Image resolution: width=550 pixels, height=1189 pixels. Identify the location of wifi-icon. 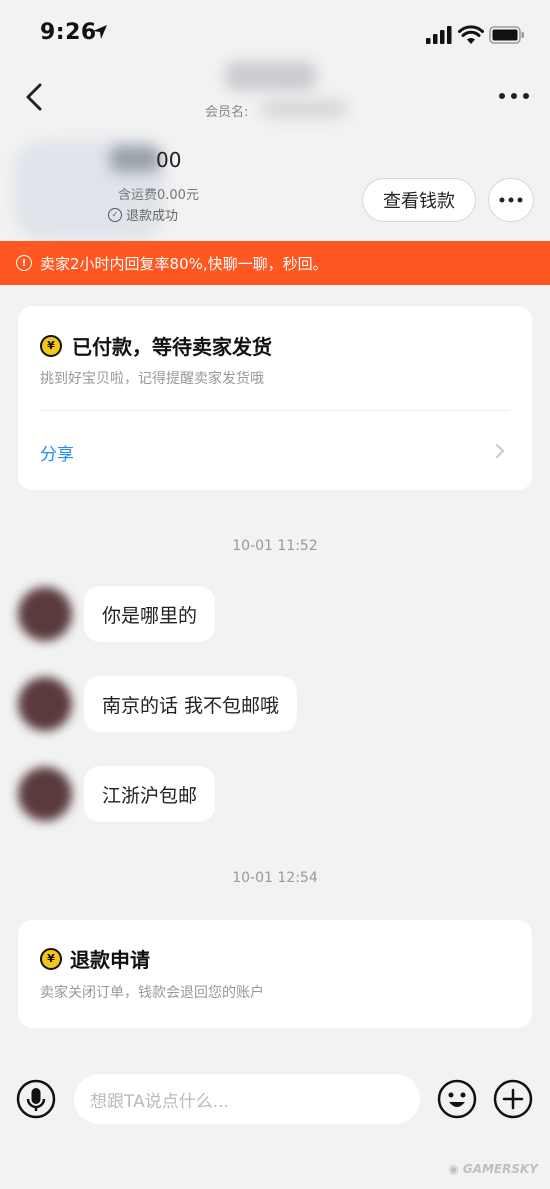
(471, 34).